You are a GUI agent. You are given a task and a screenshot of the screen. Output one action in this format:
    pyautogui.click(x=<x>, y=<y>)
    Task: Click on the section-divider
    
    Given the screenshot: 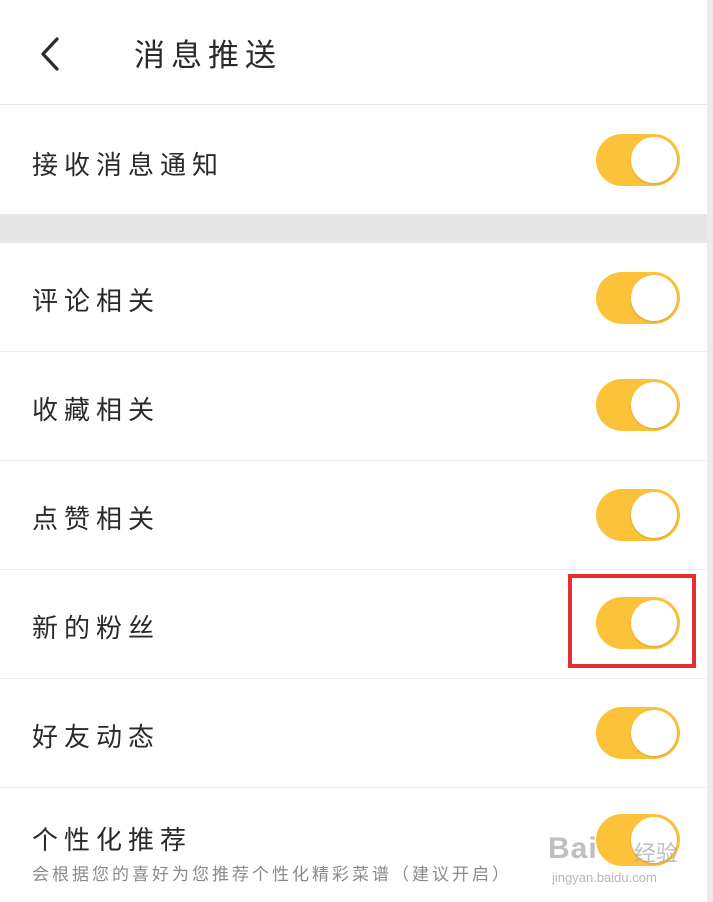 What is the action you would take?
    pyautogui.click(x=353, y=228)
    